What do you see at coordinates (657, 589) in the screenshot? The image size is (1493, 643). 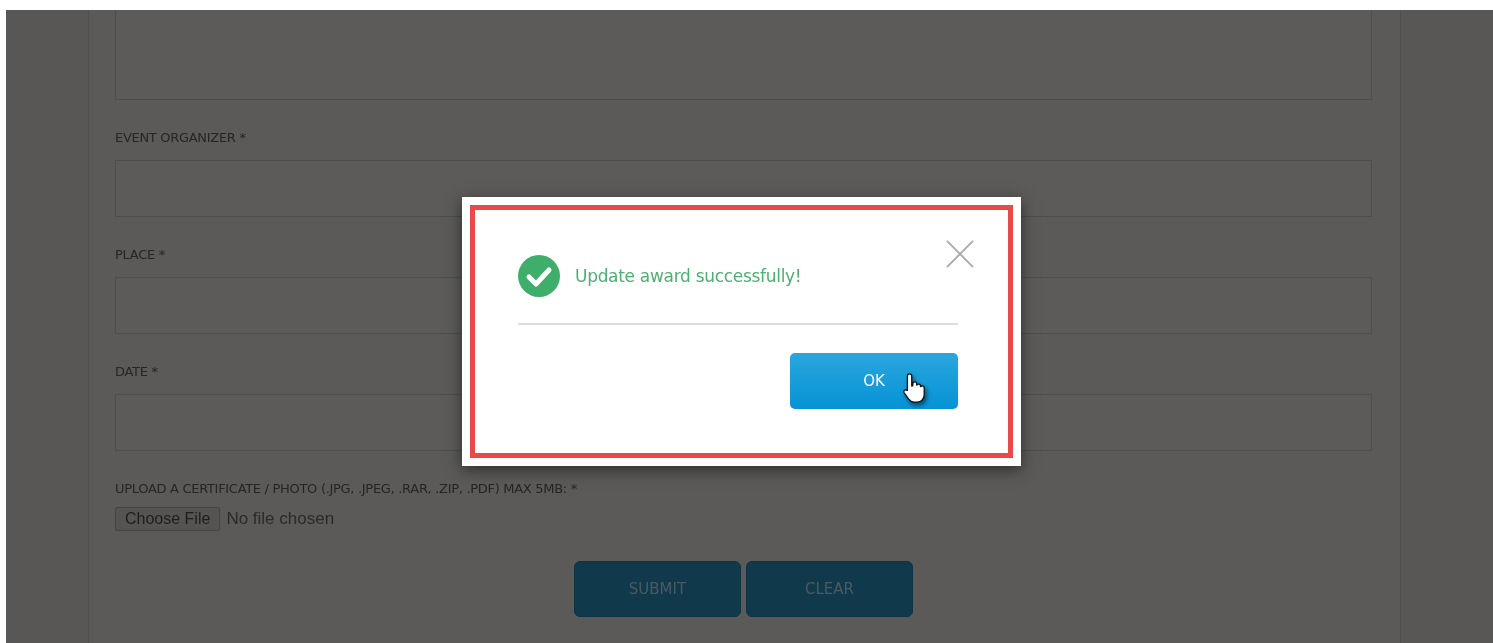 I see `submit-button: SUBMIT` at bounding box center [657, 589].